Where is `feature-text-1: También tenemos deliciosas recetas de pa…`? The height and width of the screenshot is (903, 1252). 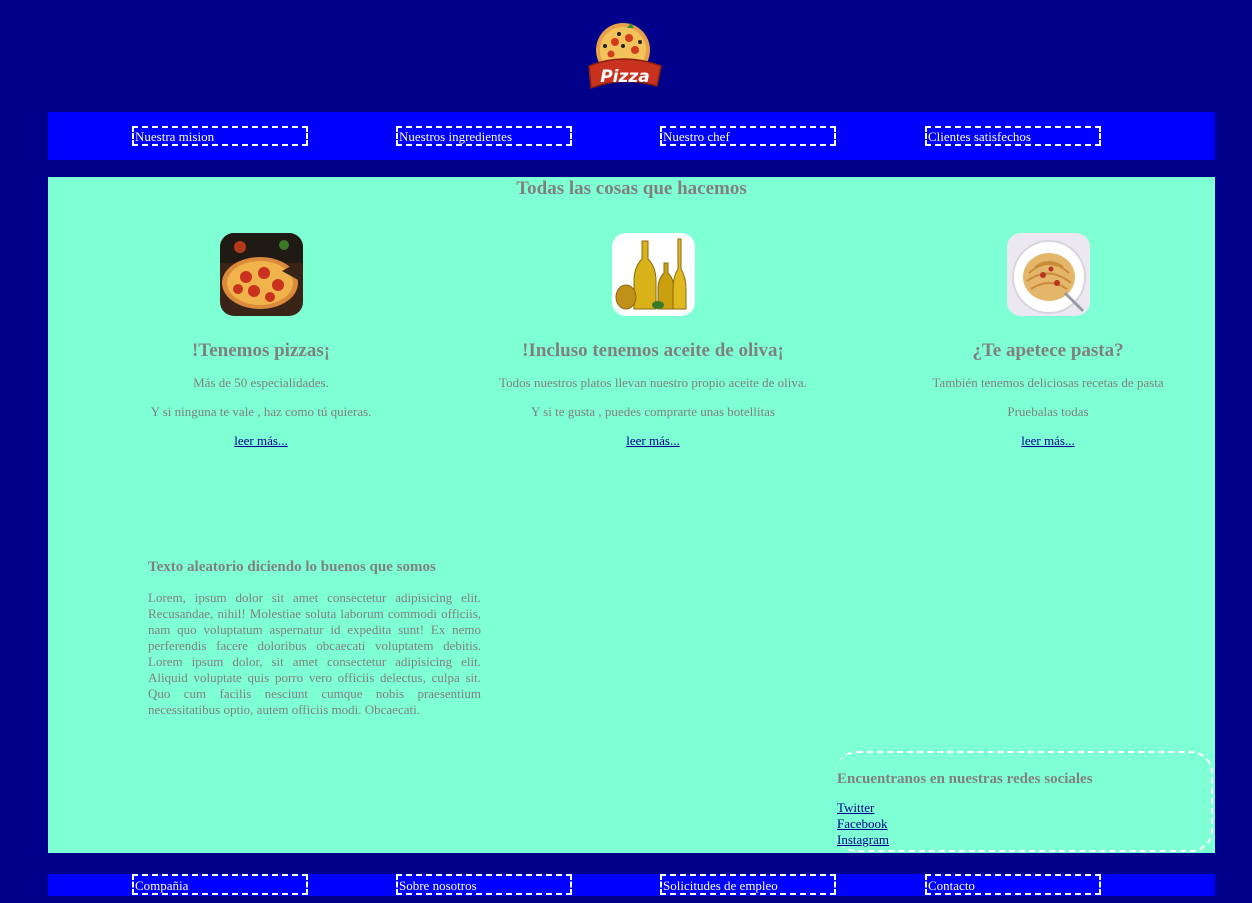 feature-text-1: También tenemos deliciosas recetas de pa… is located at coordinates (1048, 382).